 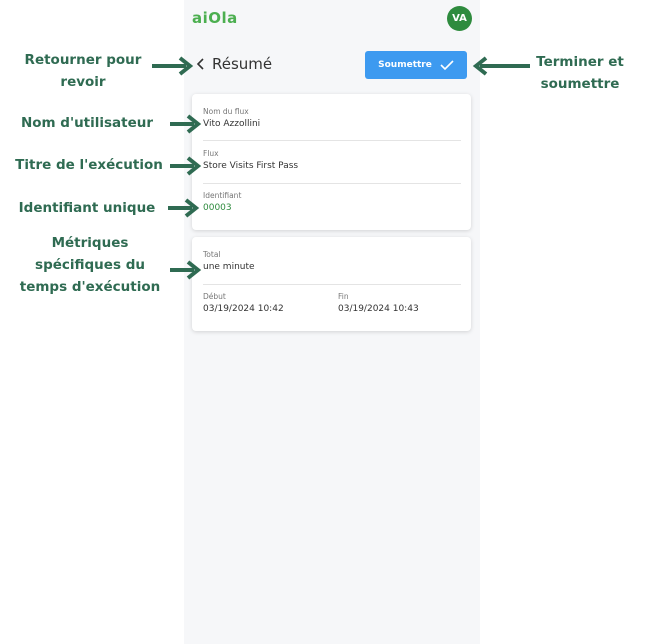 I want to click on flow-label: Flux, so click(x=211, y=153).